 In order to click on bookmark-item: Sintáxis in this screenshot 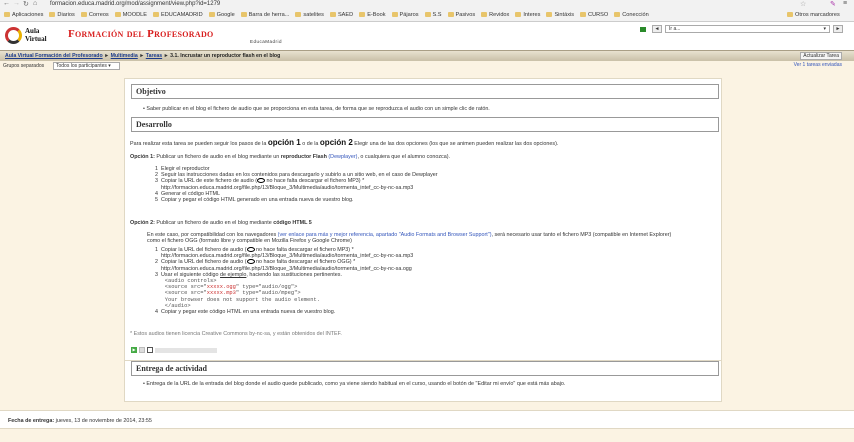, I will do `click(560, 15)`.